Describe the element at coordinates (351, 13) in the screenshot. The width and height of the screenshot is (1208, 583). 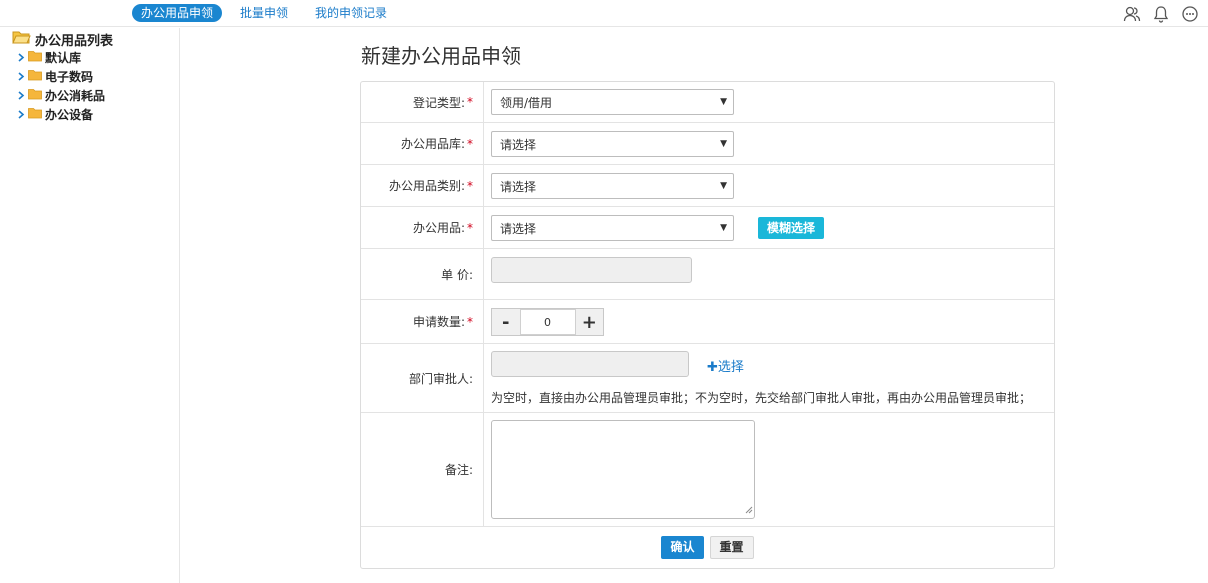
I see `tab-my-apply-records: 我的申领记录` at that location.